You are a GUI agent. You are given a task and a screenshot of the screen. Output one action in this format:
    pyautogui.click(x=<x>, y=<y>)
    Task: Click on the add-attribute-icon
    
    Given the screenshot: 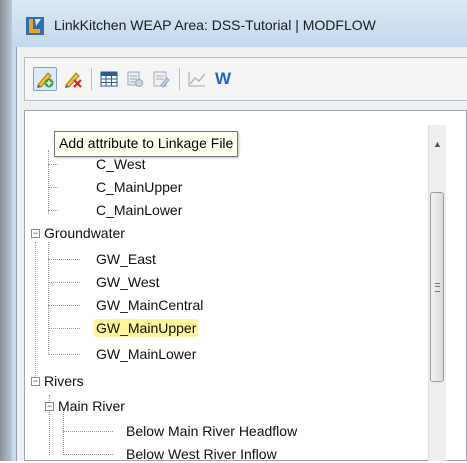 What is the action you would take?
    pyautogui.click(x=45, y=80)
    